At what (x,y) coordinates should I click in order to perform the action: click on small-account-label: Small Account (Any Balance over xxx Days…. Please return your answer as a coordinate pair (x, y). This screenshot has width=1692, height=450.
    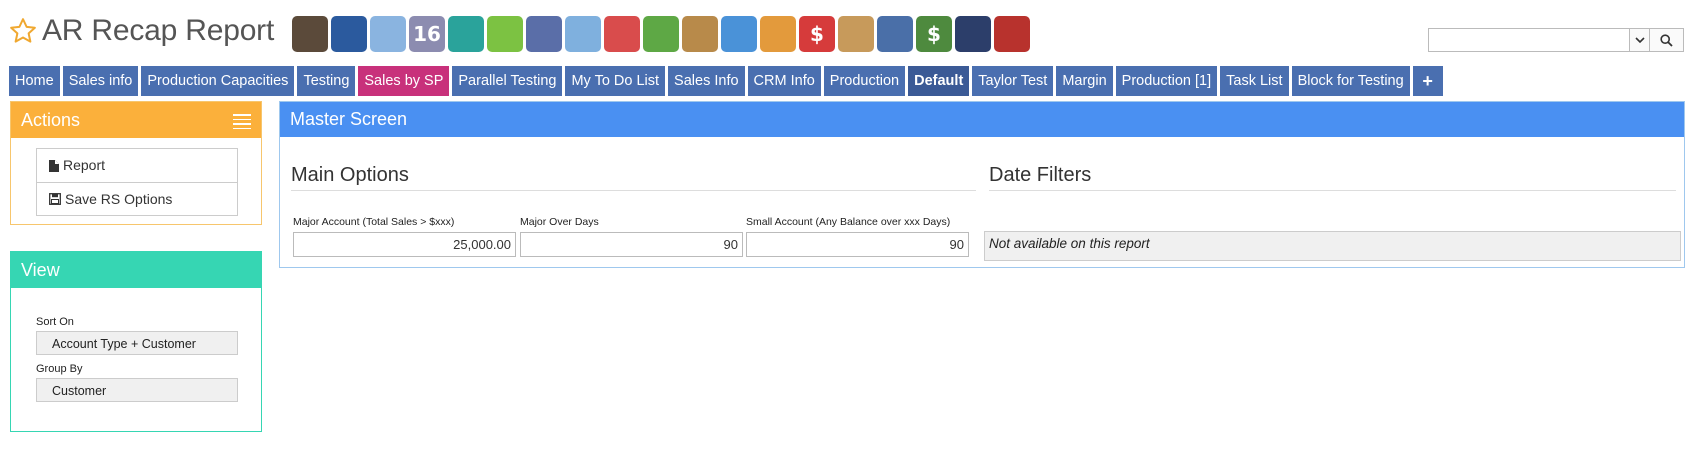
    Looking at the image, I should click on (848, 222).